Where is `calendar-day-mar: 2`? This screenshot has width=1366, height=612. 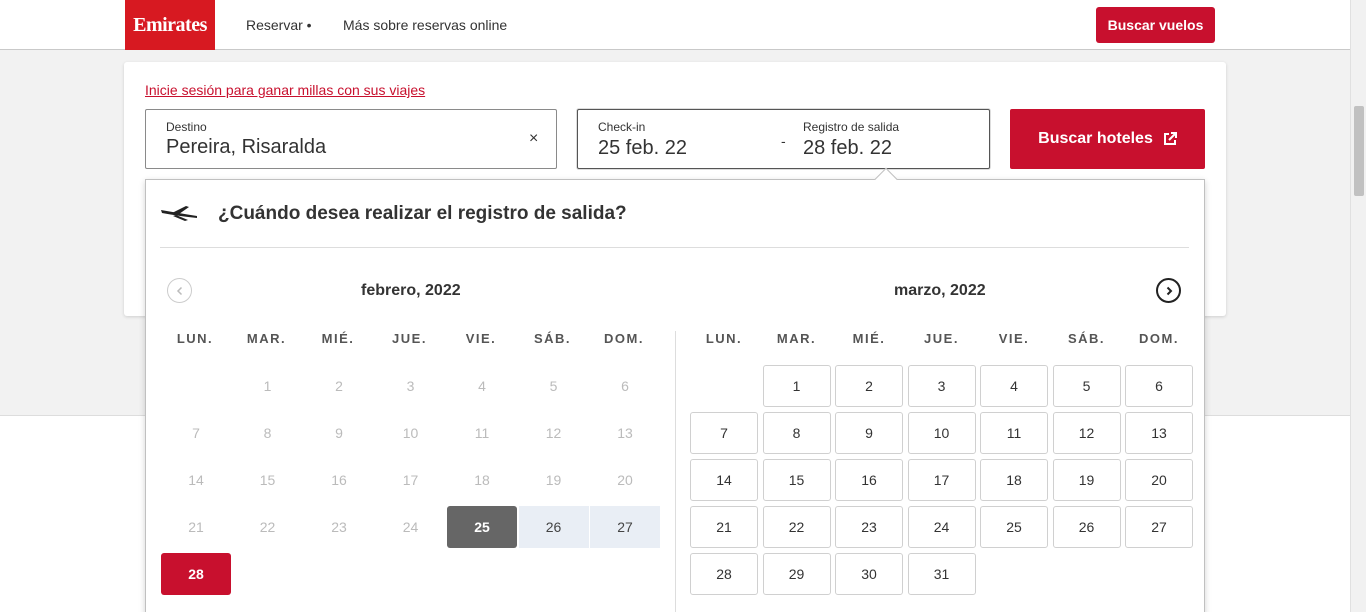
calendar-day-mar: 2 is located at coordinates (869, 386).